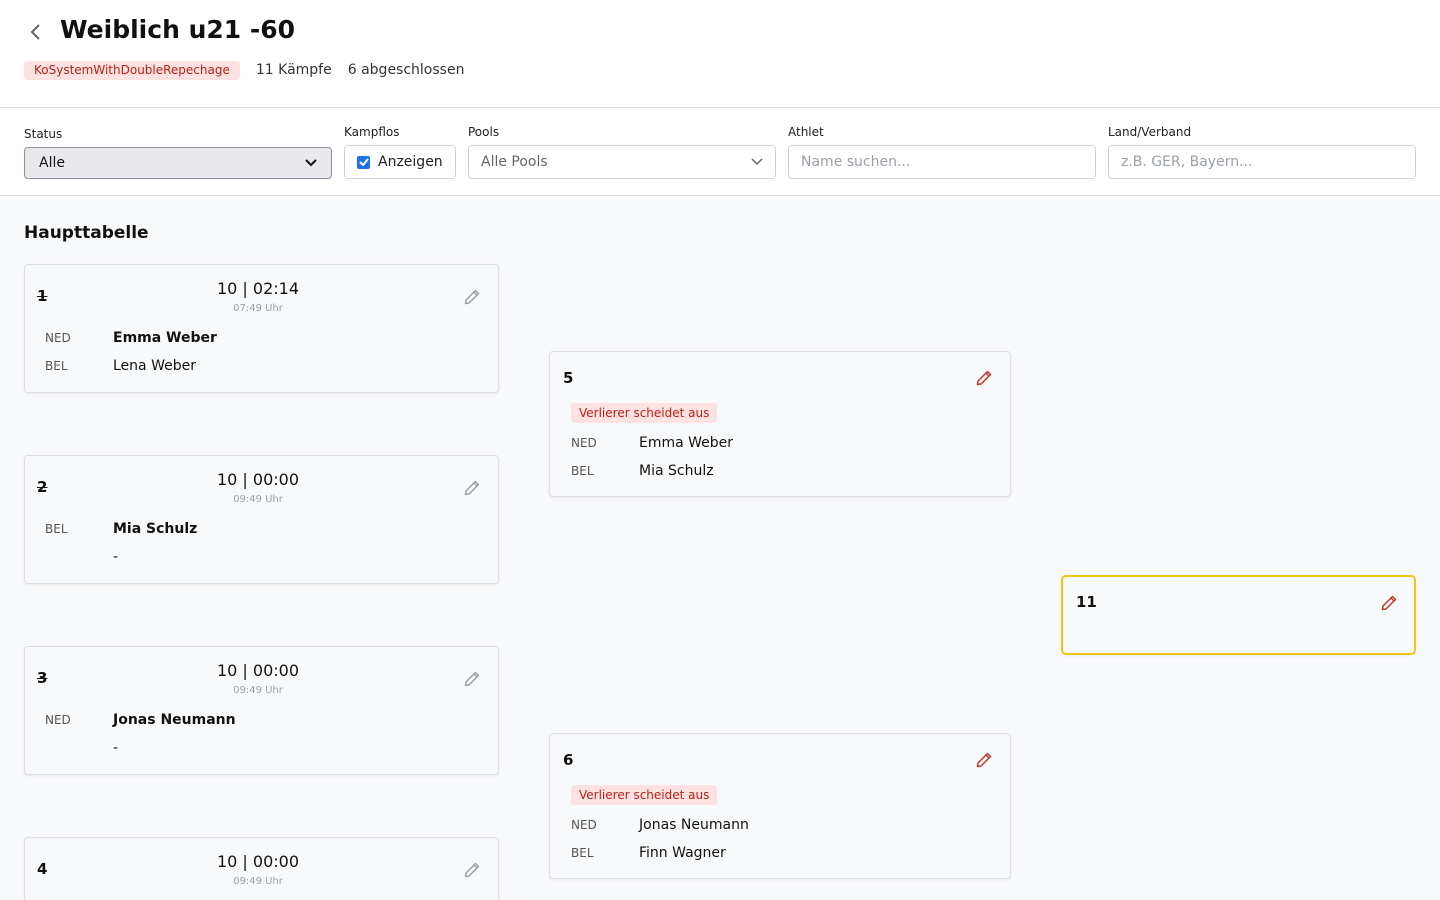 Image resolution: width=1440 pixels, height=900 pixels. Describe the element at coordinates (568, 378) in the screenshot. I see `match-number: 5` at that location.